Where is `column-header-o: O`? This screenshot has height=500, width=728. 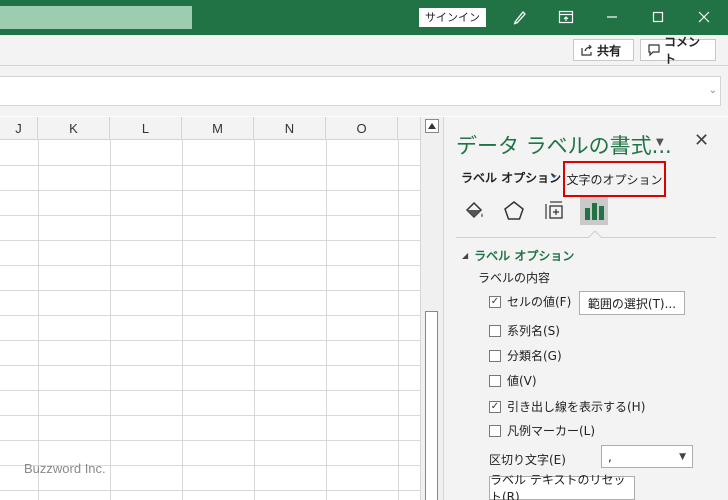
column-header-o: O is located at coordinates (362, 128).